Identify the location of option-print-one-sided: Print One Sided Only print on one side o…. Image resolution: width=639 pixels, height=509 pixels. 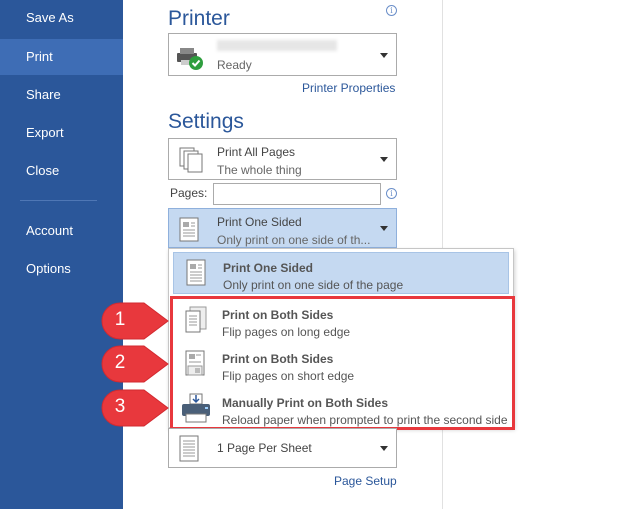
(341, 273).